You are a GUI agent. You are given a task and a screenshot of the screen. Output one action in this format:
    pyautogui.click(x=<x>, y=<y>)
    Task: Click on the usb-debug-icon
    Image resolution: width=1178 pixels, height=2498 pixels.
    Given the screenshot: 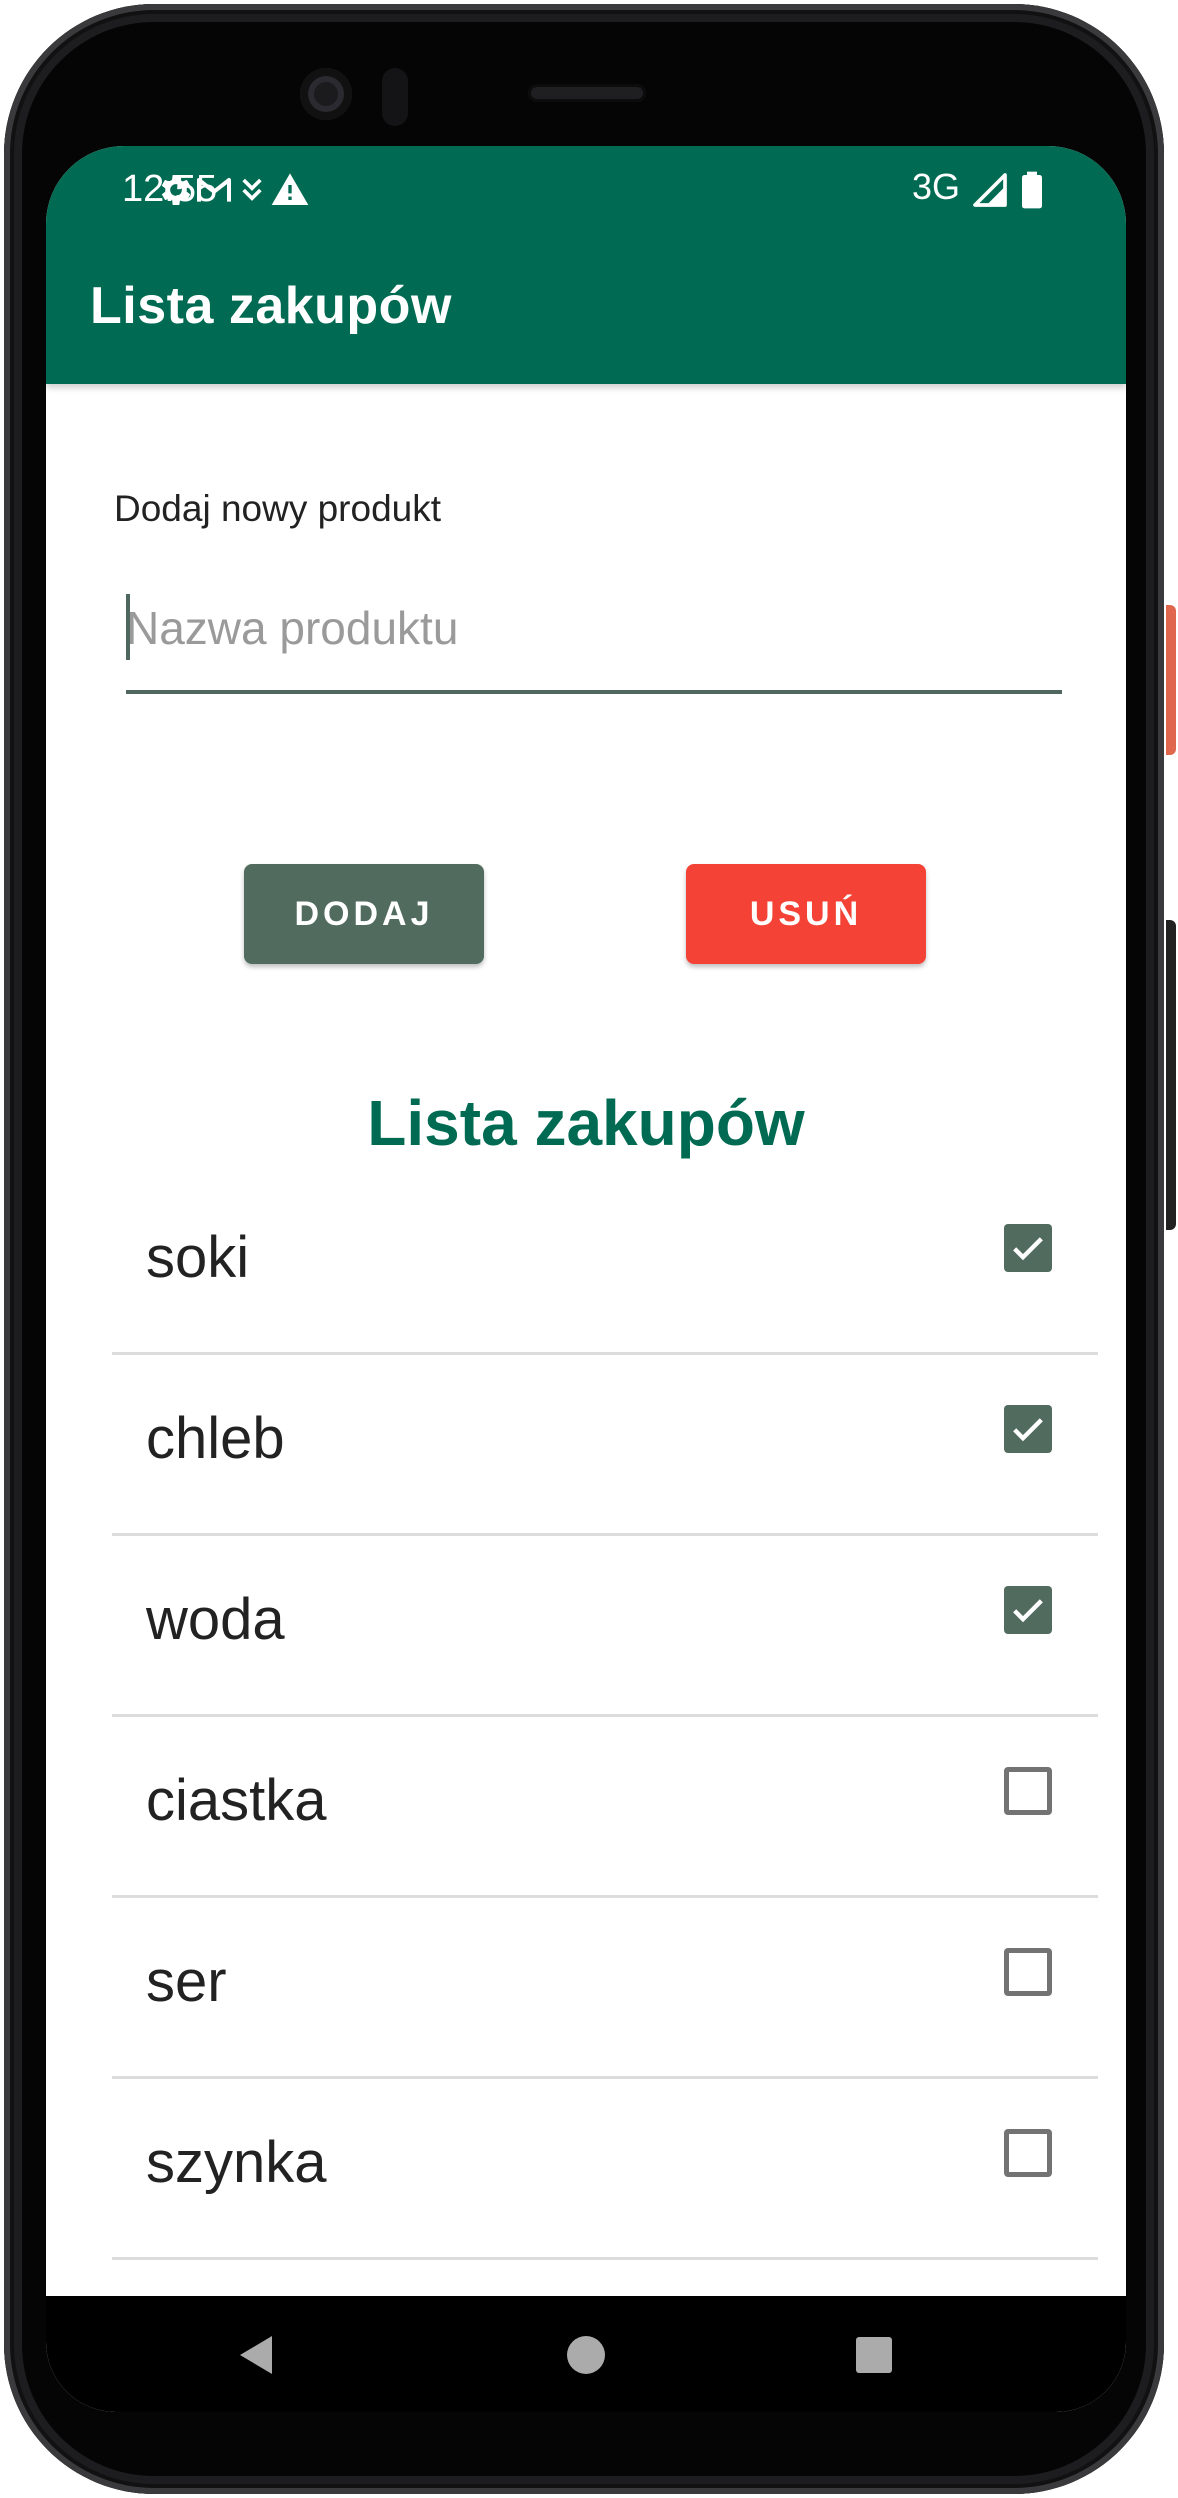 What is the action you would take?
    pyautogui.click(x=252, y=189)
    